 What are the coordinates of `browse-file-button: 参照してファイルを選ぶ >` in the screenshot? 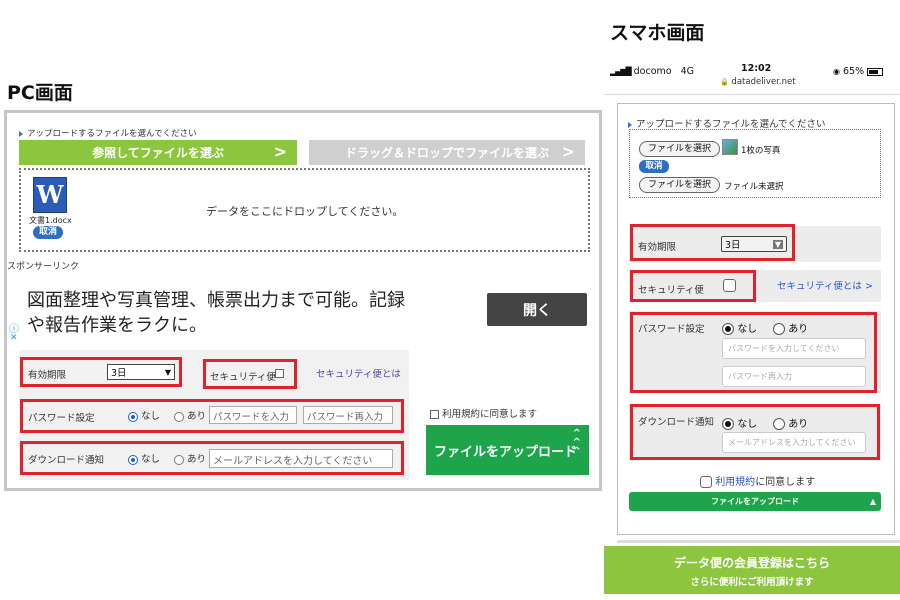 It's located at (158, 152).